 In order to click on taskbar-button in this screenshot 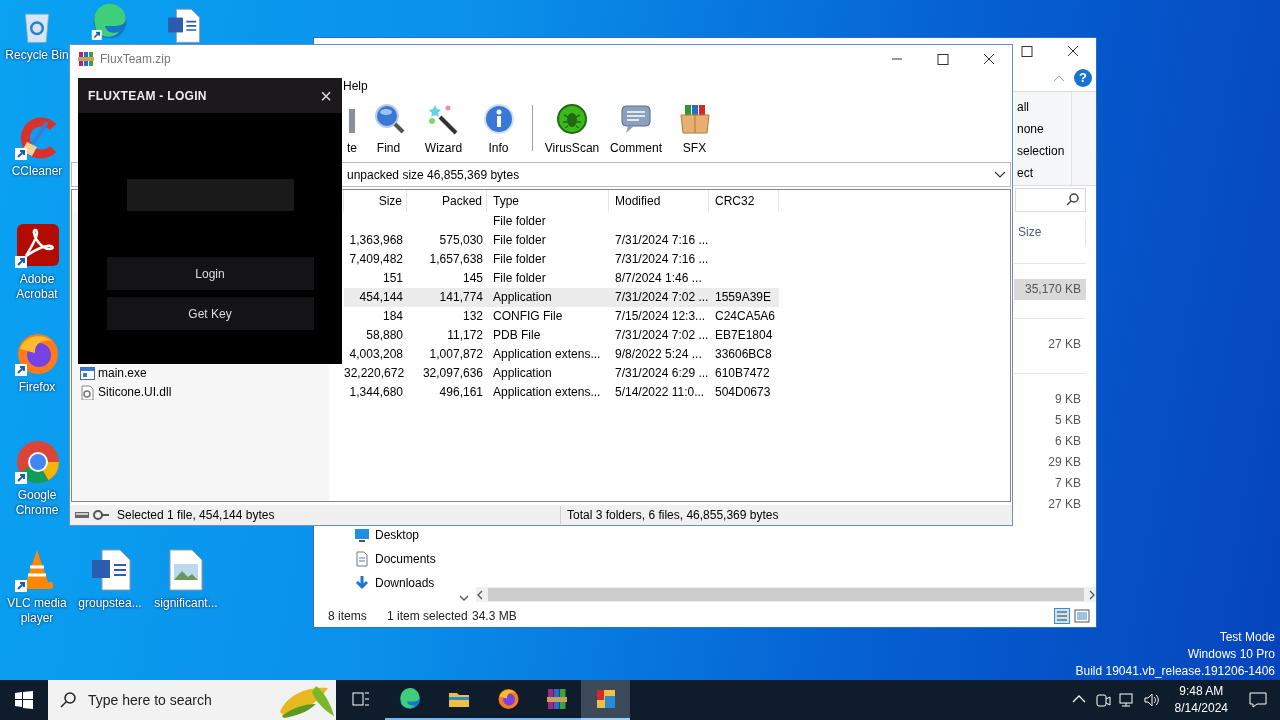, I will do `click(605, 700)`.